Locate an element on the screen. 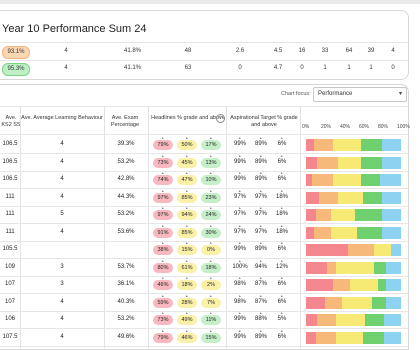 The image size is (420, 350). summary-value: 1 is located at coordinates (325, 68).